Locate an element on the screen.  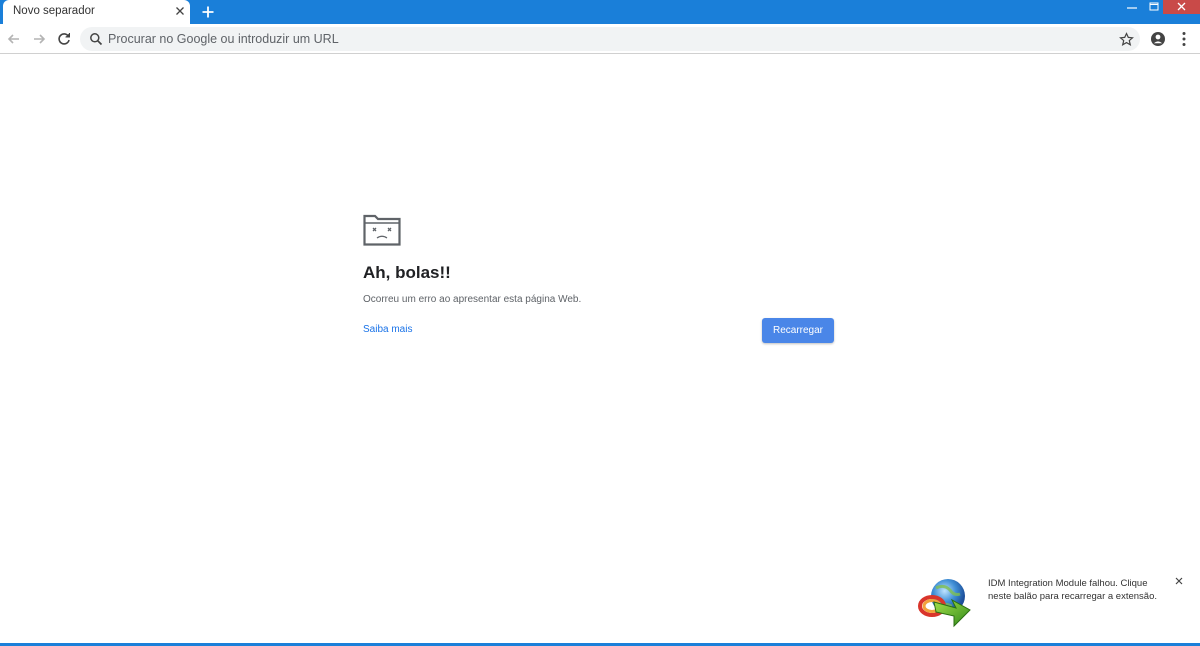
idm-message-line1: IDM Integration Module falhou. Clique is located at coordinates (1068, 583).